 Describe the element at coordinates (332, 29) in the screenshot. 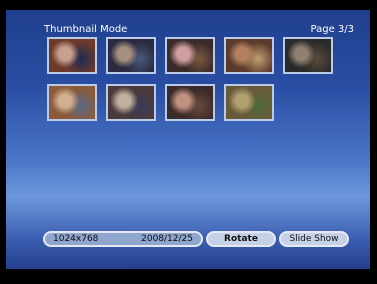

I see `page-indicator: Page 3/3` at that location.